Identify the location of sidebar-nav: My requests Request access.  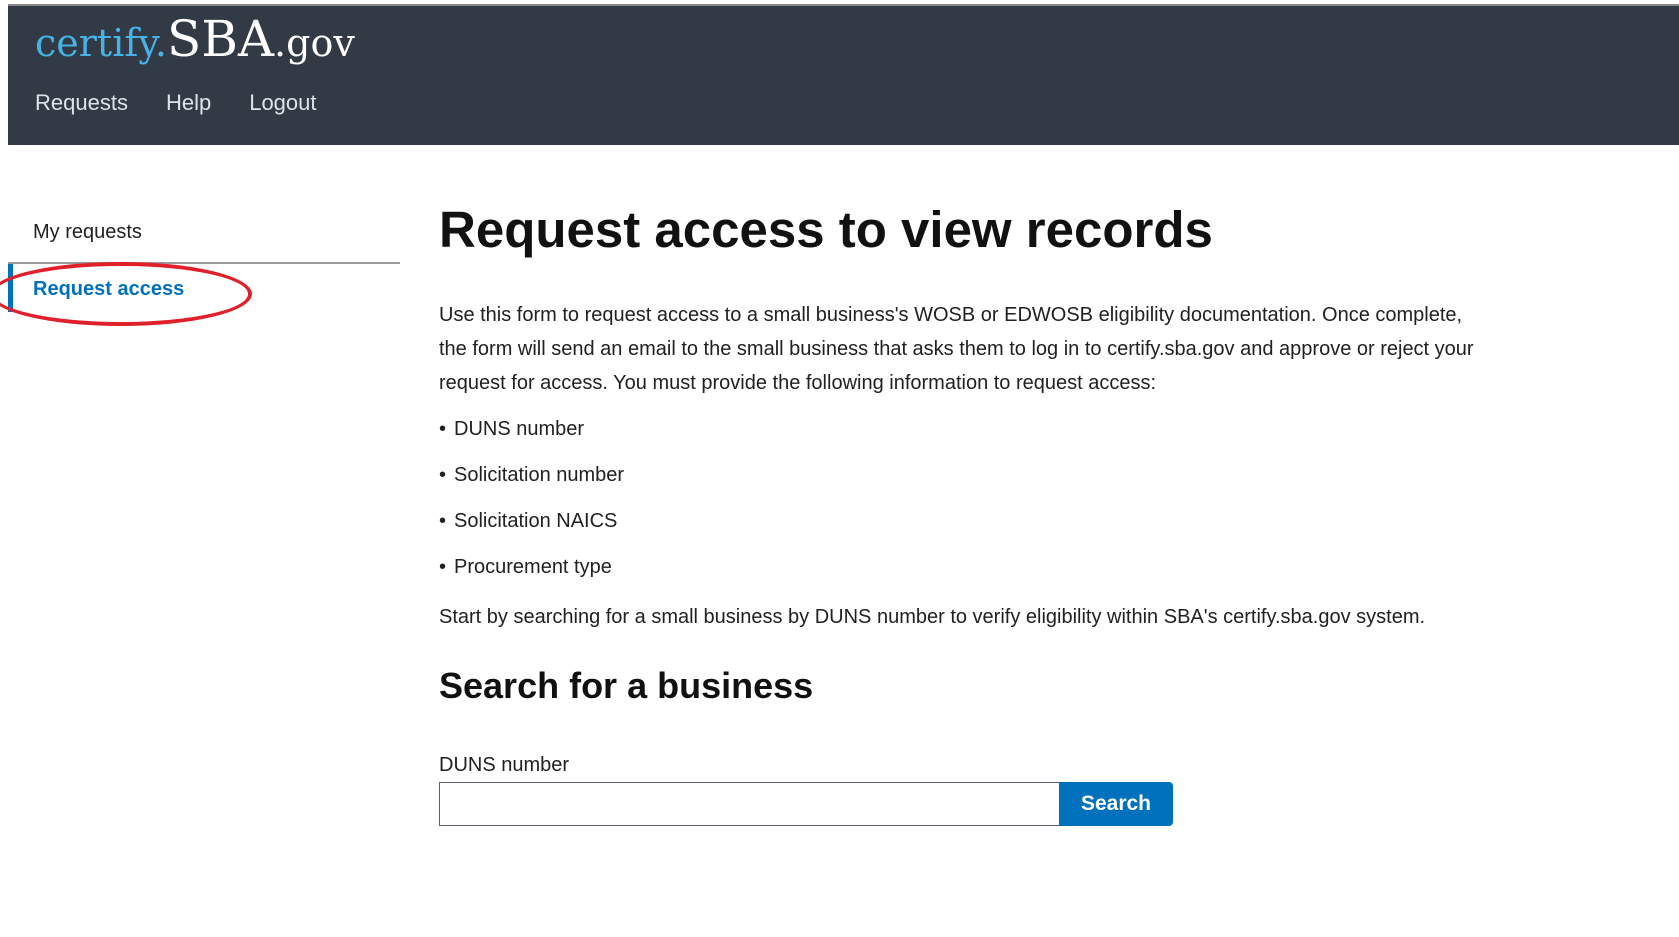
(204, 262).